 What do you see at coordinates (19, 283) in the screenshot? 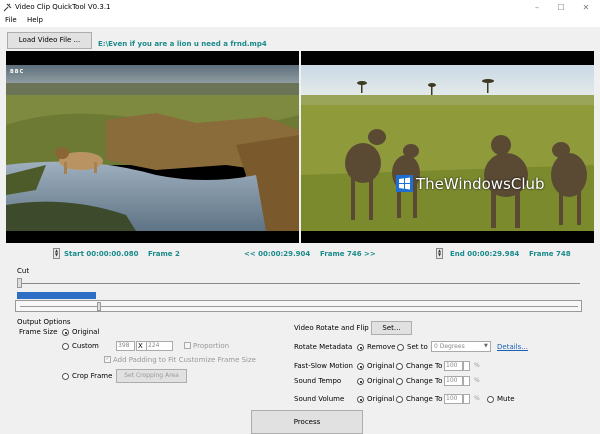
I see `cut-slider-thumb` at bounding box center [19, 283].